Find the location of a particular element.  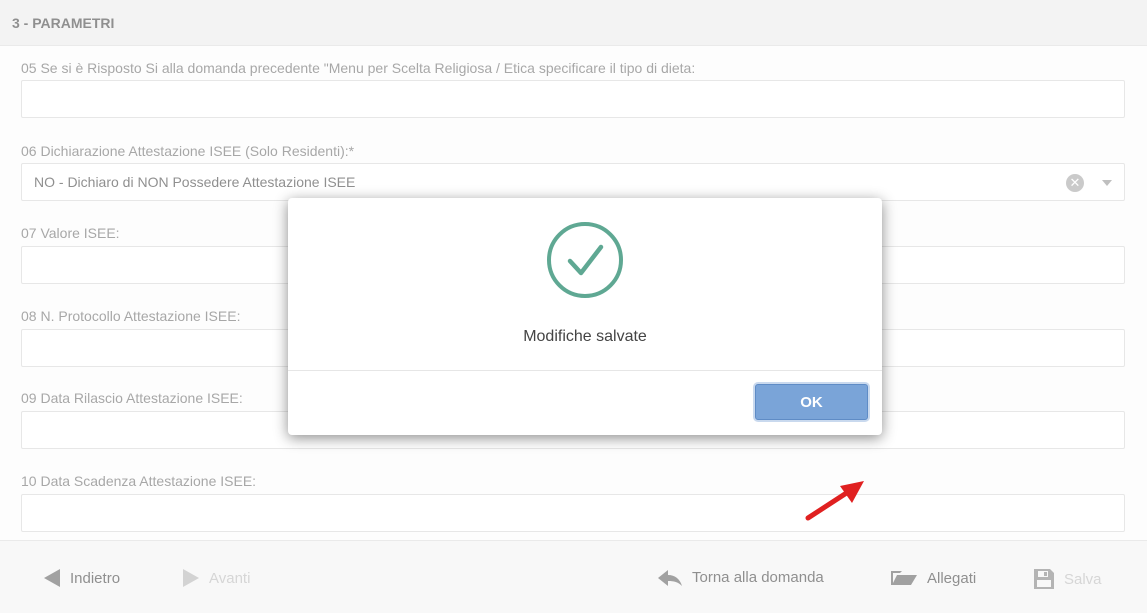

check-circle-icon is located at coordinates (585, 260).